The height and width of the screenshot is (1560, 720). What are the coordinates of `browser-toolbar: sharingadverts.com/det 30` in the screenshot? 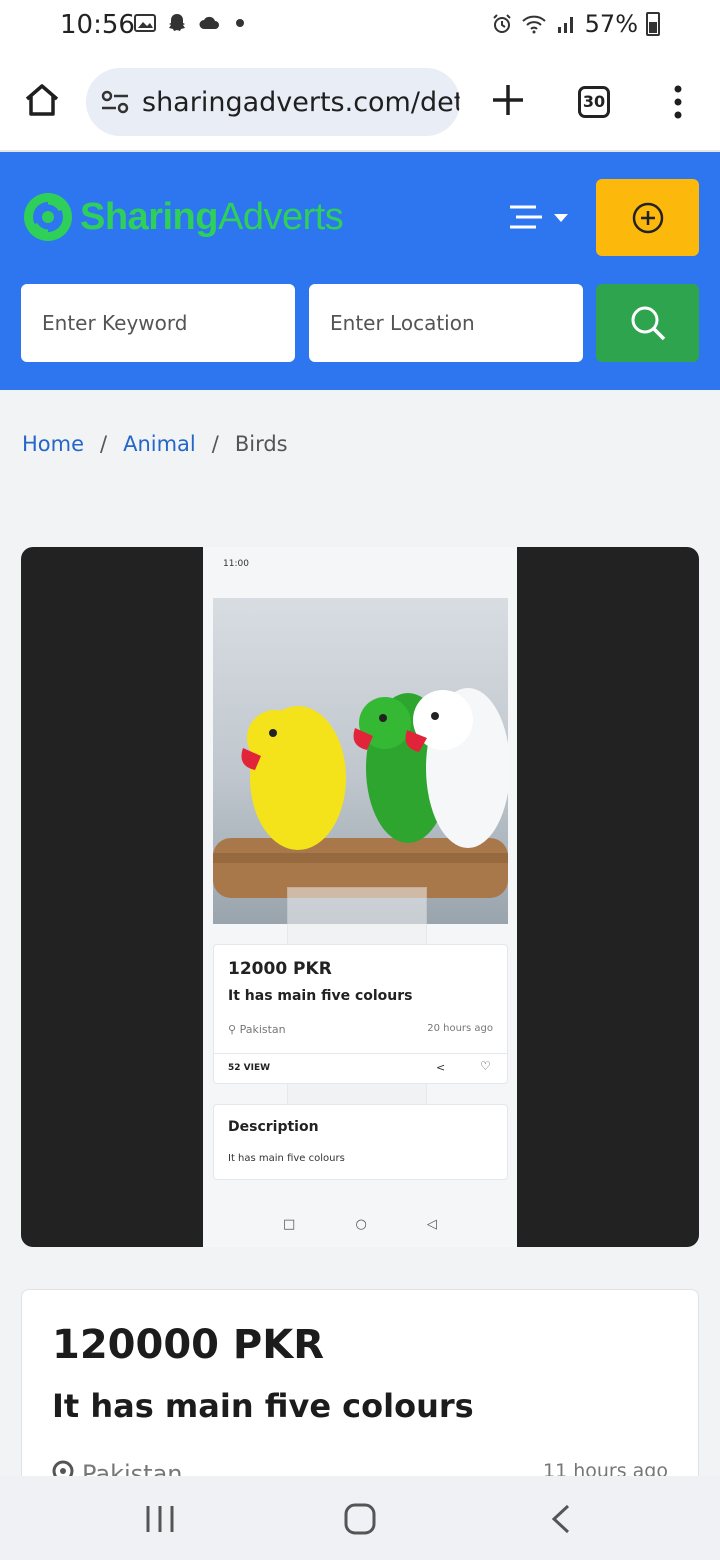 It's located at (360, 102).